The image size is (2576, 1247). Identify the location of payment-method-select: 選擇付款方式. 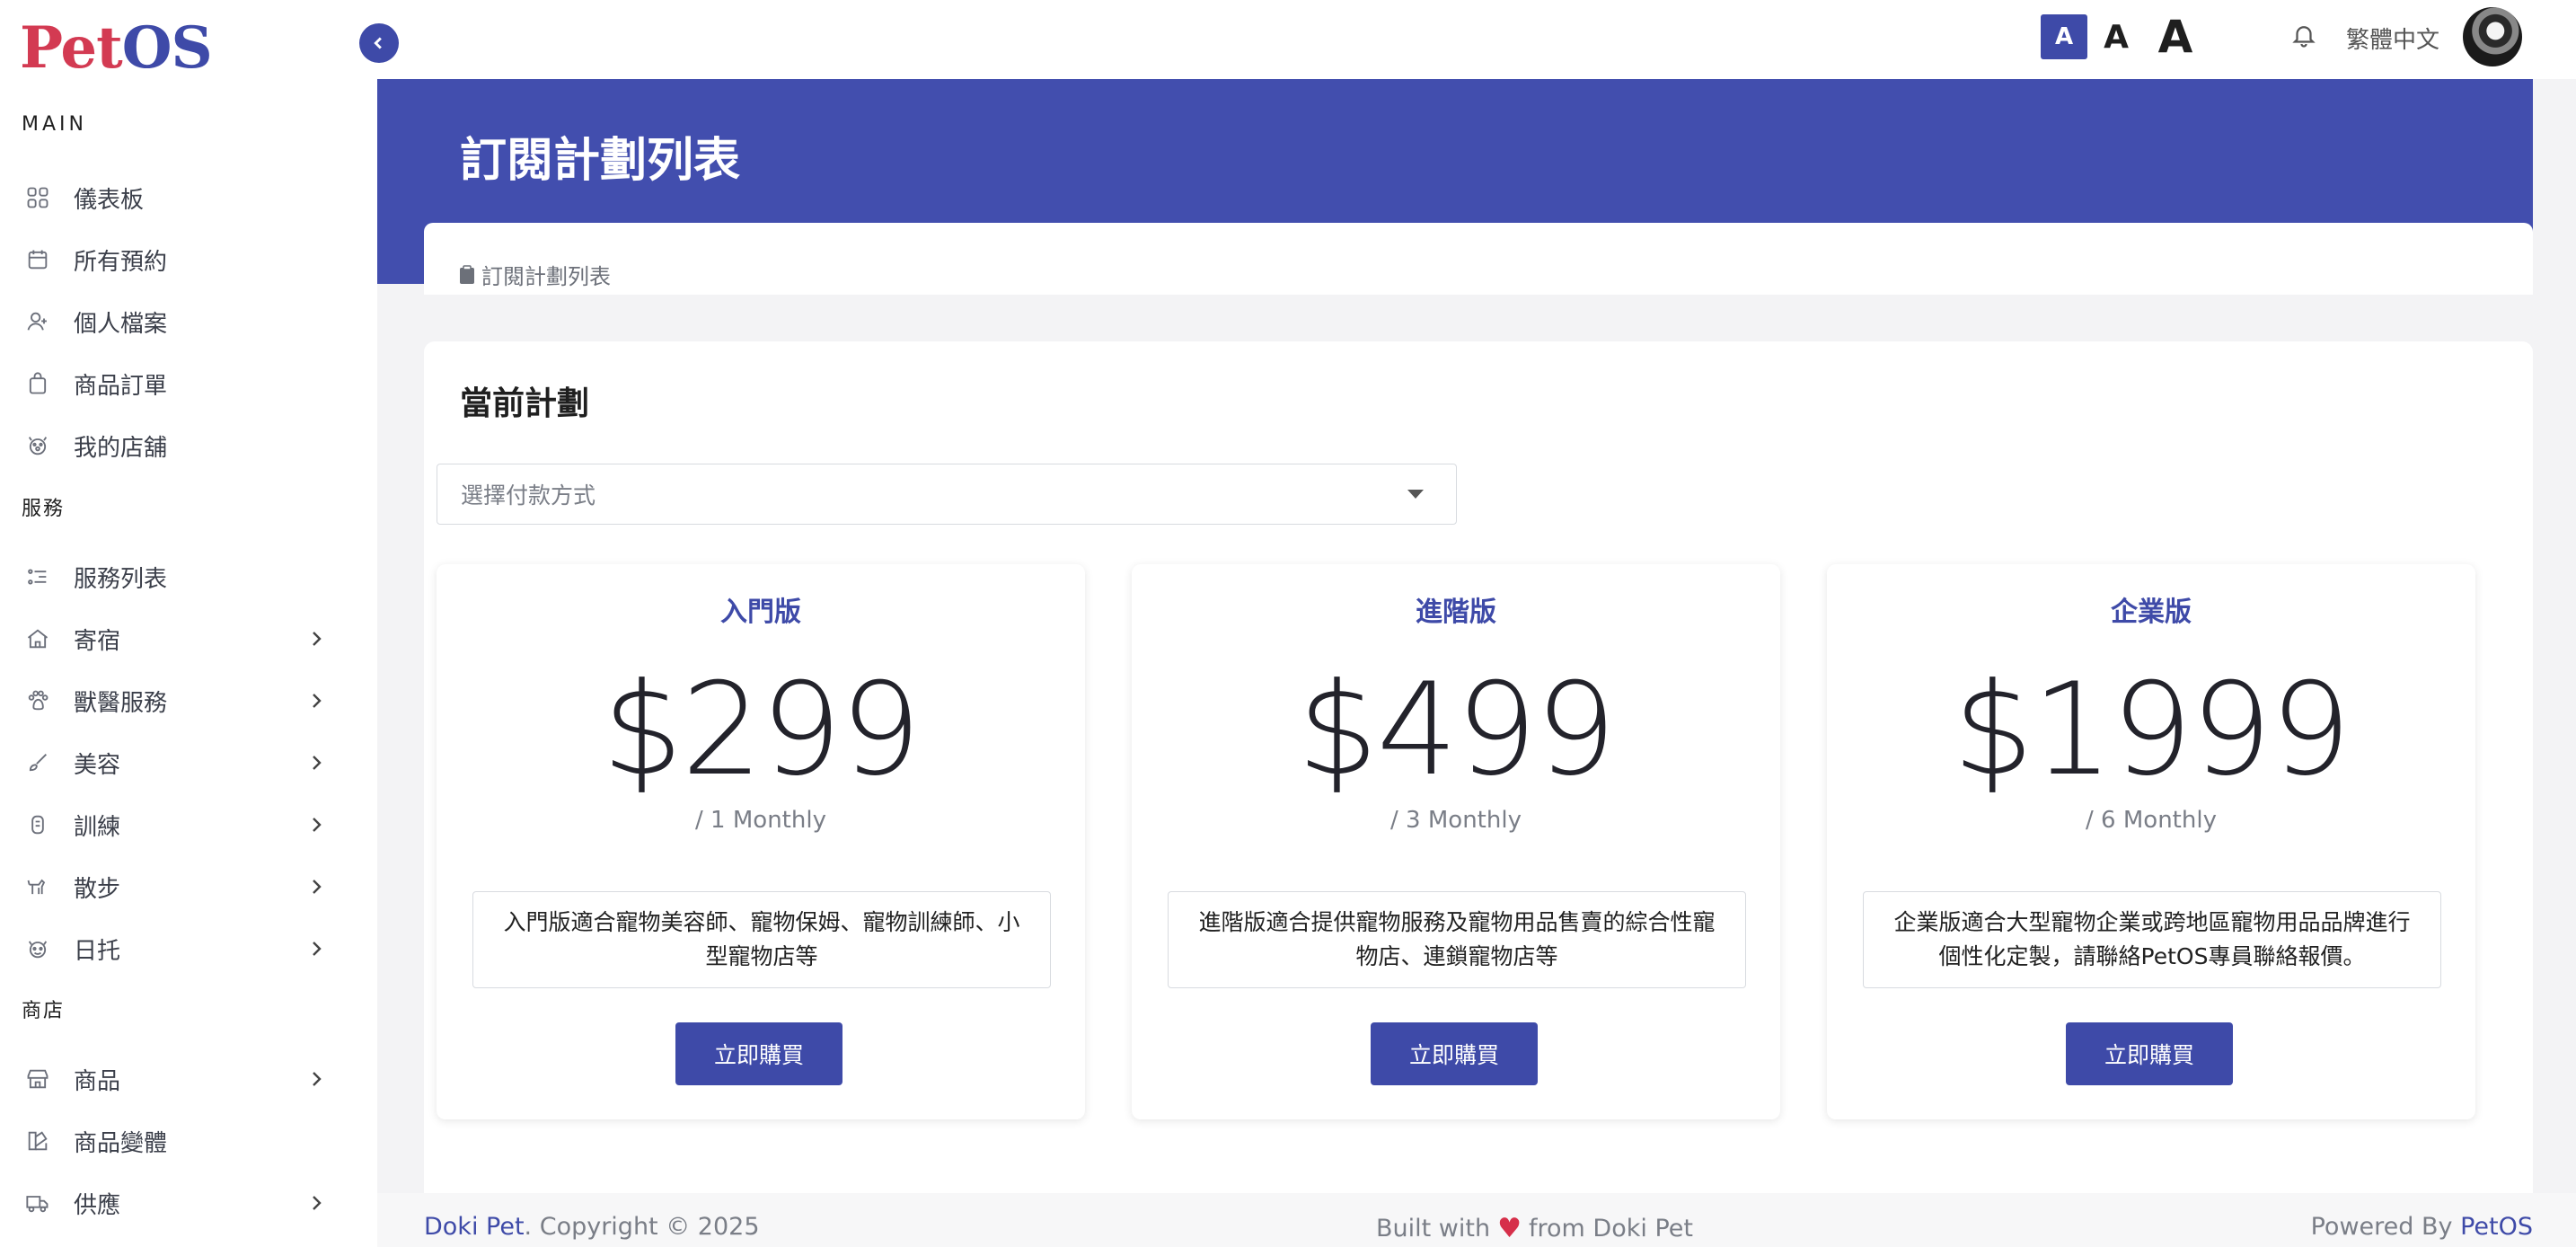
(947, 494).